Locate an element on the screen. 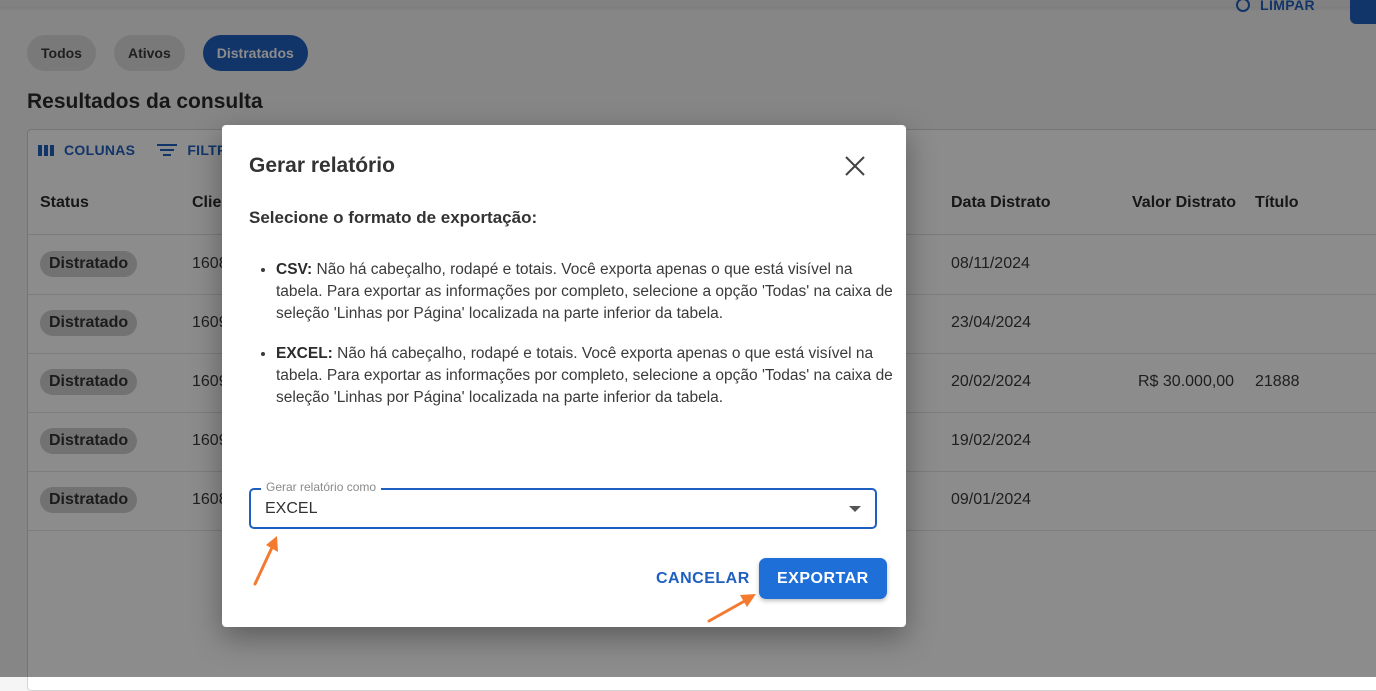 This screenshot has width=1376, height=691. caret-down-icon is located at coordinates (855, 509).